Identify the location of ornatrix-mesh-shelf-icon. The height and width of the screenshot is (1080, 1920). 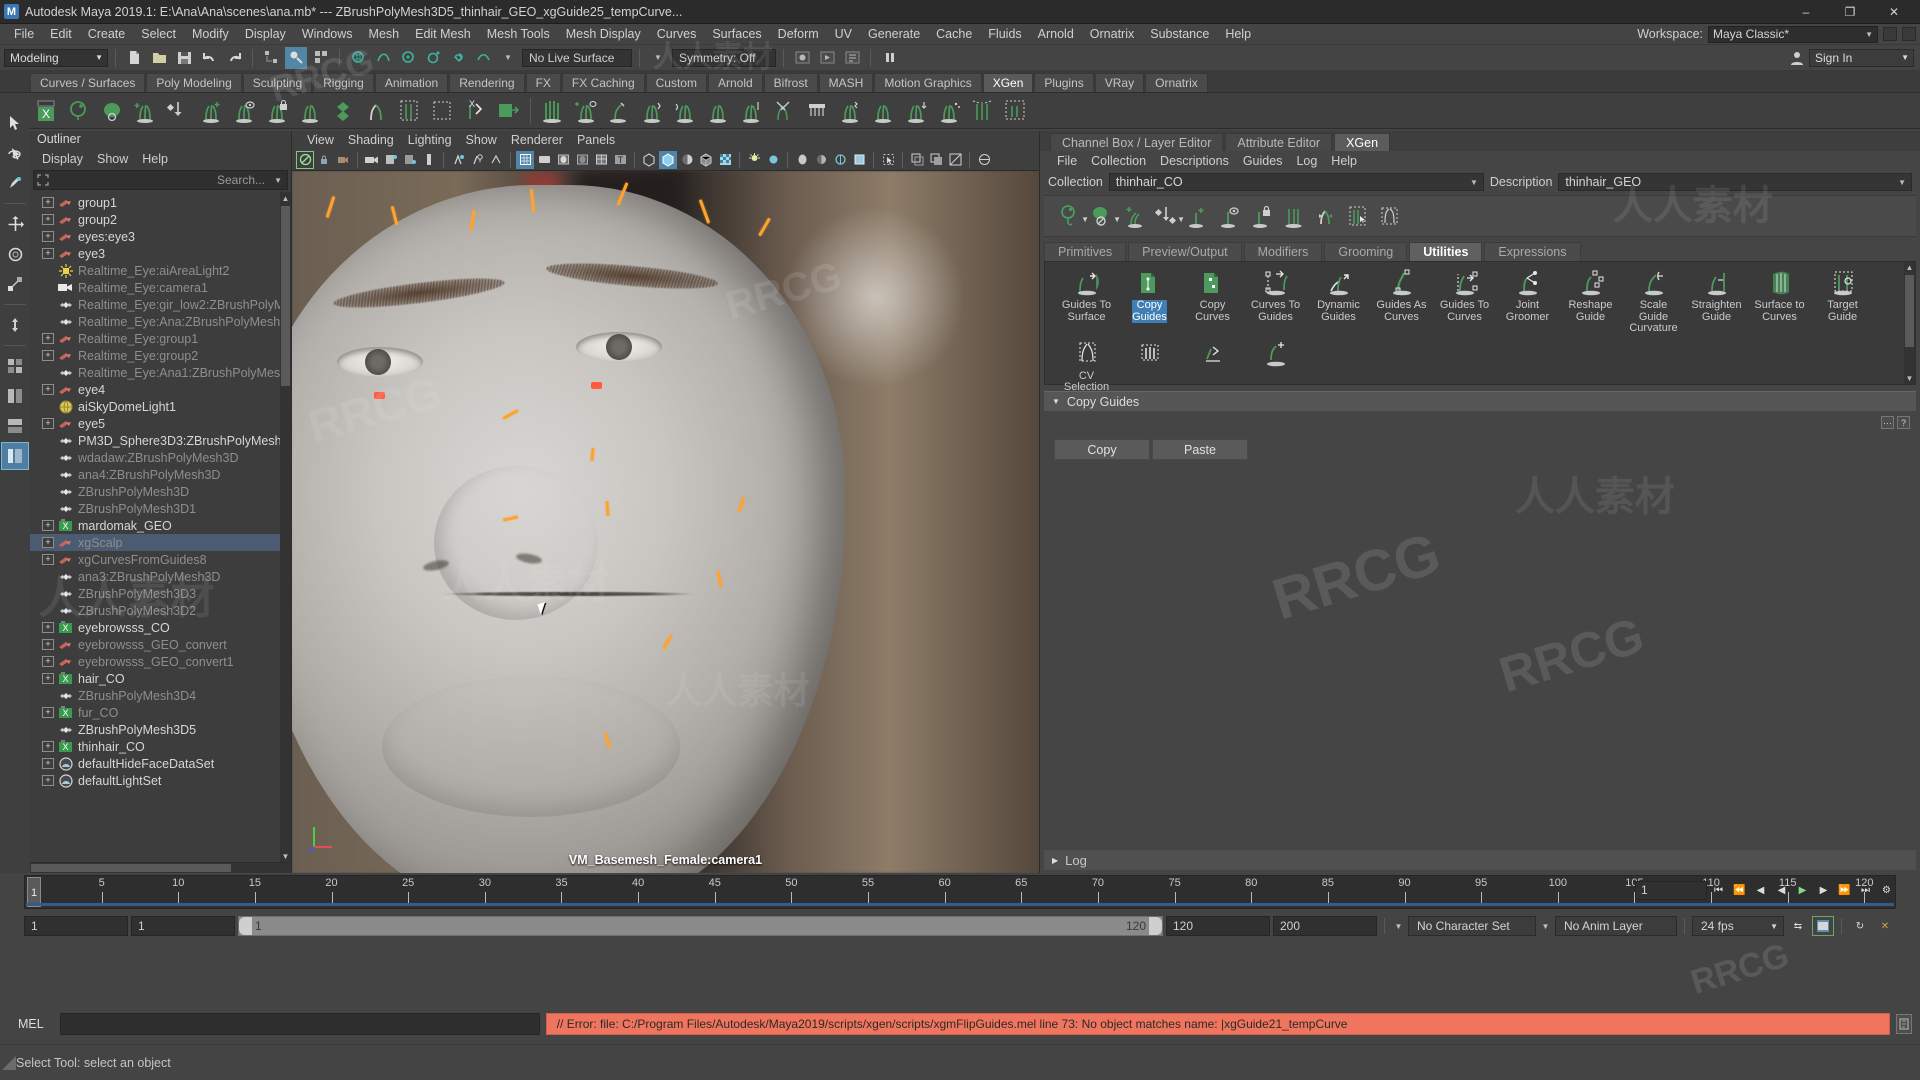
(982, 111).